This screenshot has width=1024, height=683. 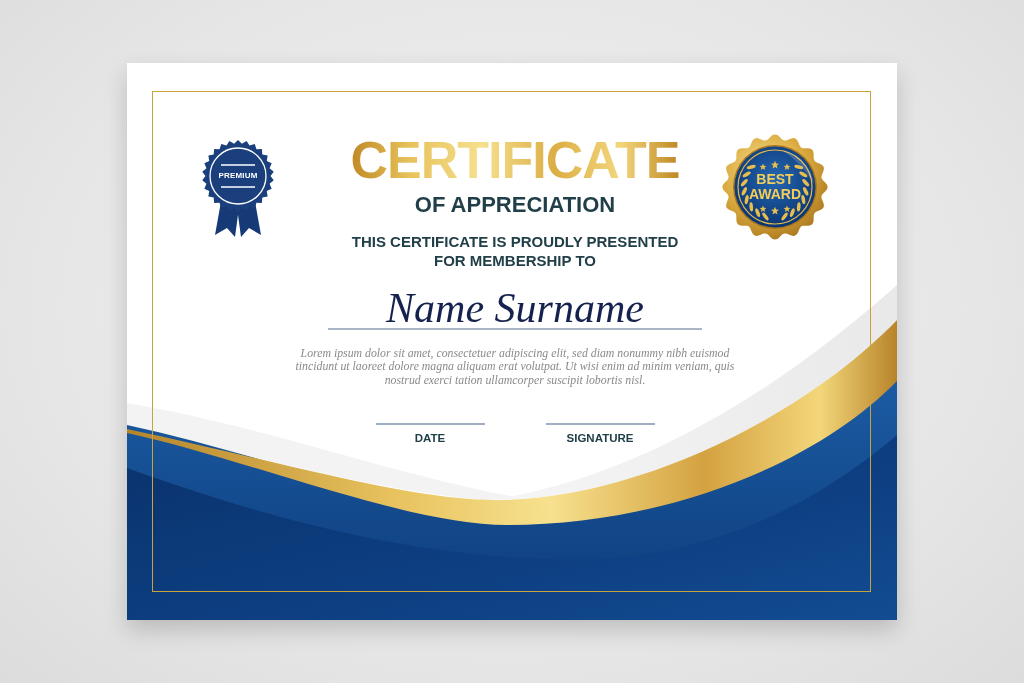 I want to click on body-text: Lorem ipsum dolor sit amet, consectetuer adipiscing elit, sed diam nonummy nibh euismod tincidunt ut laoreet dolore magna aliquam erat volutpat. Ut wisi enim ad minim veniam, quis nostrud exerci tation ullamcorper suscipit lobortis nisl., so click(x=515, y=366).